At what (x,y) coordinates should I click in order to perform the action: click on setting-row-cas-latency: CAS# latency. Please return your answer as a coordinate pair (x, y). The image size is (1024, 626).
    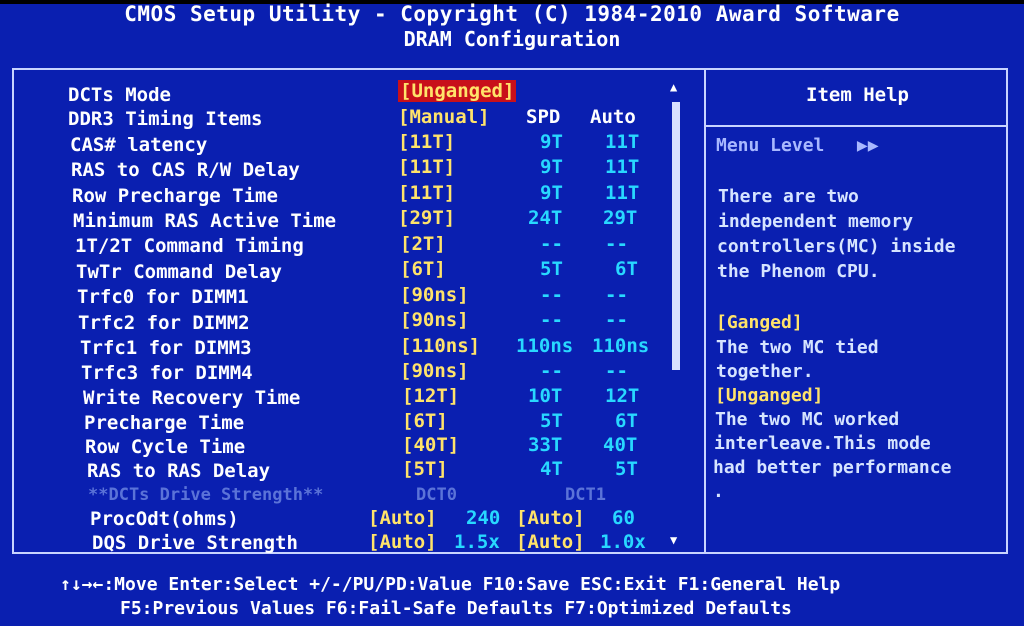
    Looking at the image, I should click on (138, 146).